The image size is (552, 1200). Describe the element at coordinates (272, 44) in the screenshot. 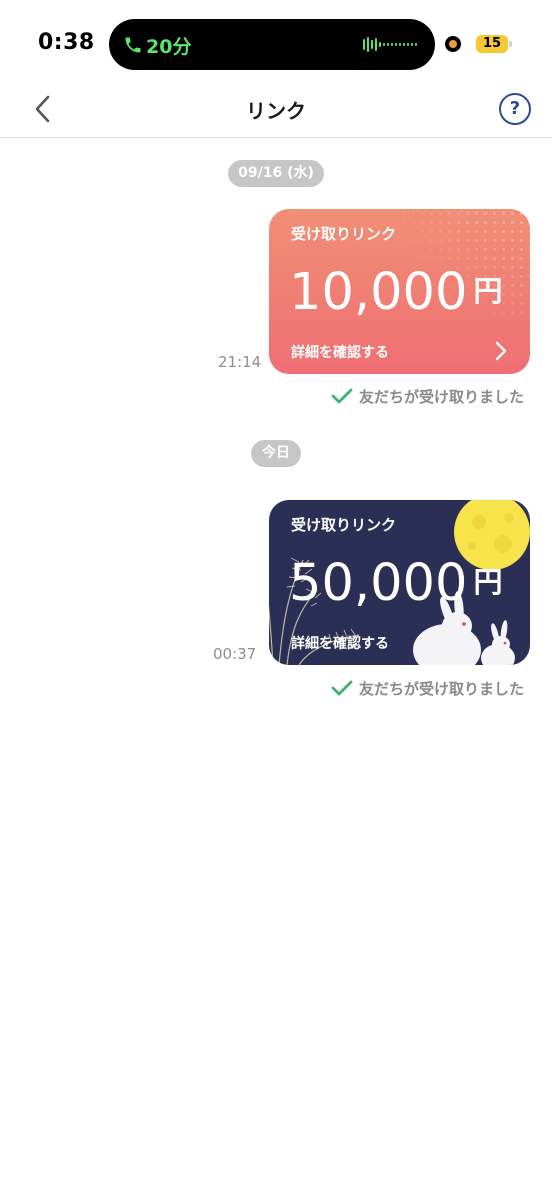

I see `dynamic-island: 20分` at that location.